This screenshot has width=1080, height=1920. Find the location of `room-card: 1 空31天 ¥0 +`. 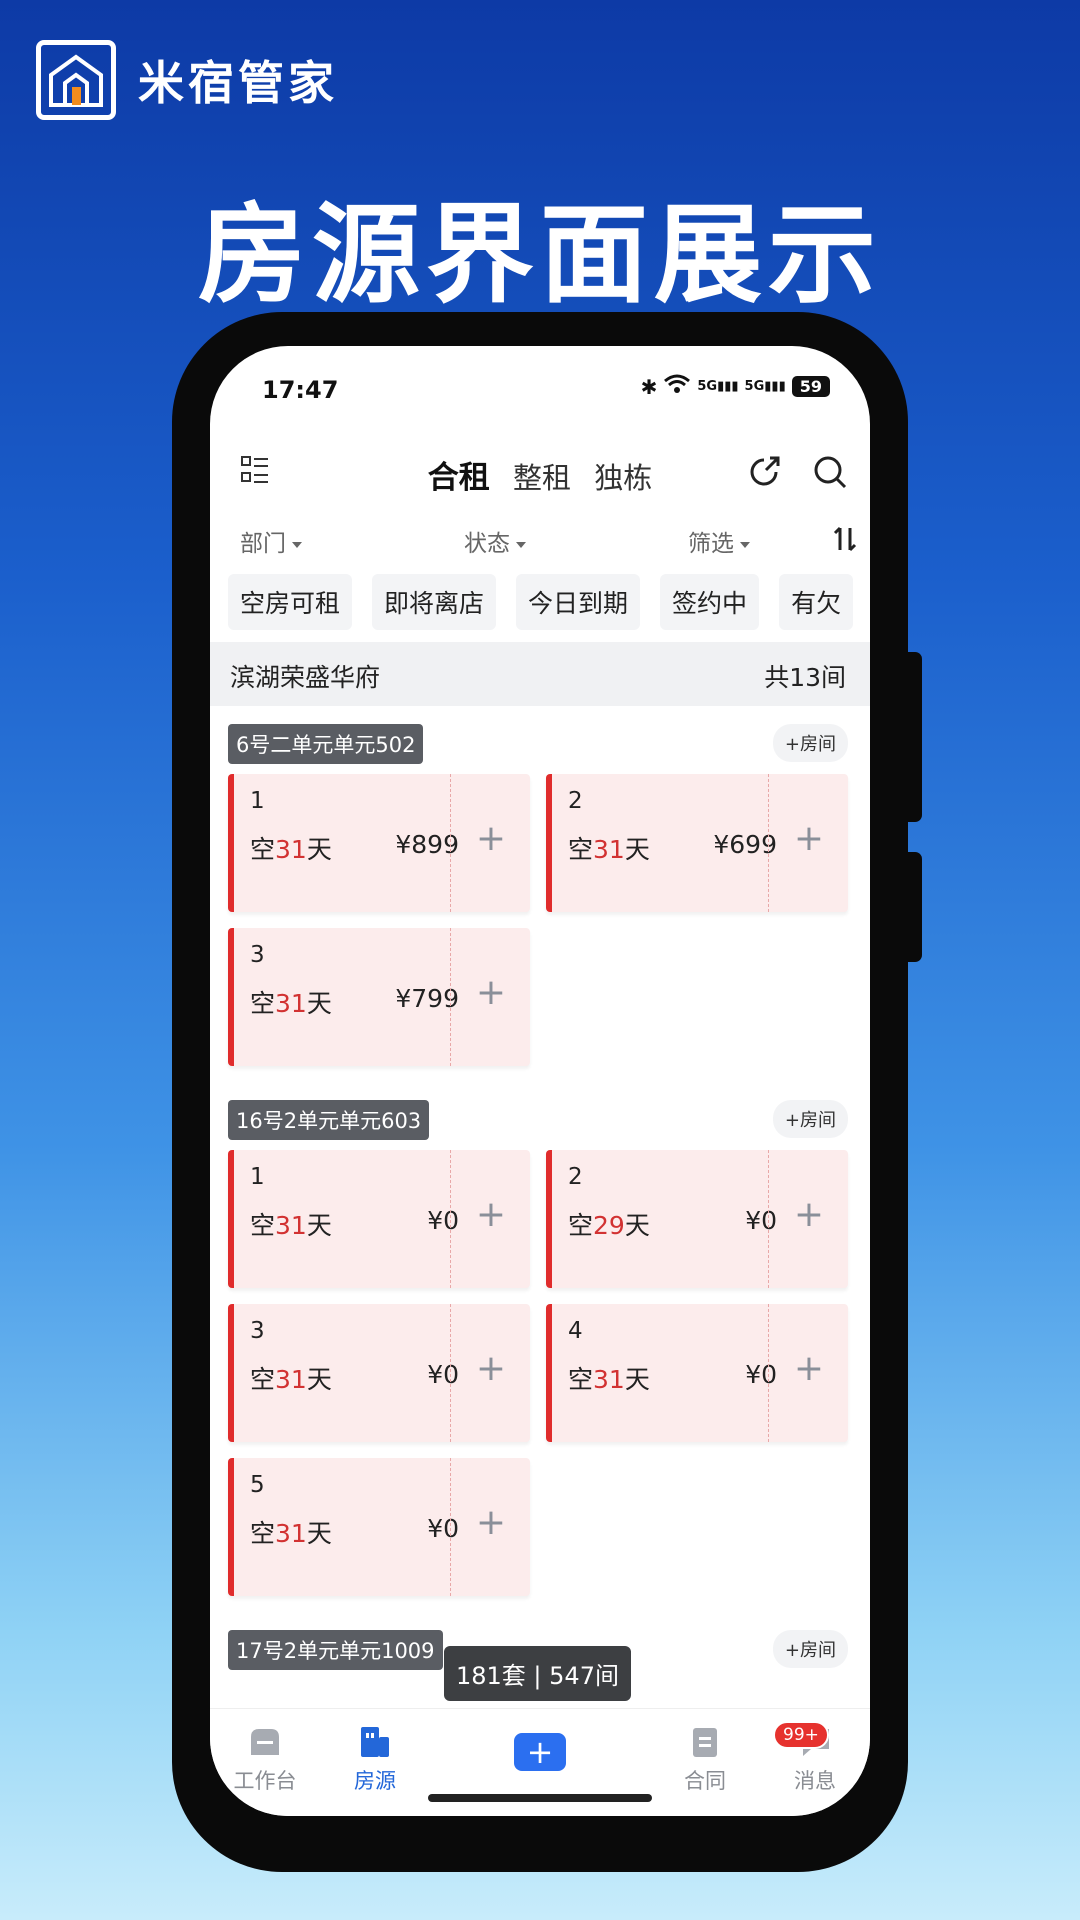

room-card: 1 空31天 ¥0 + is located at coordinates (379, 1219).